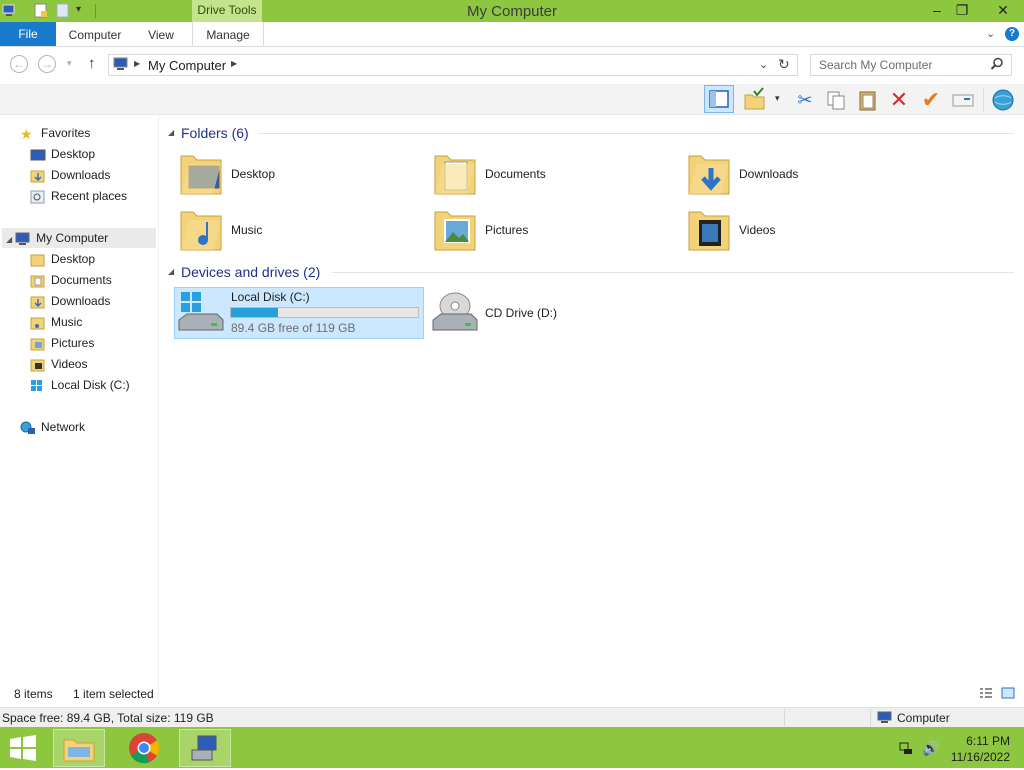 The image size is (1024, 770). I want to click on nav-computer-local-disk: Local Disk (C:), so click(80, 385).